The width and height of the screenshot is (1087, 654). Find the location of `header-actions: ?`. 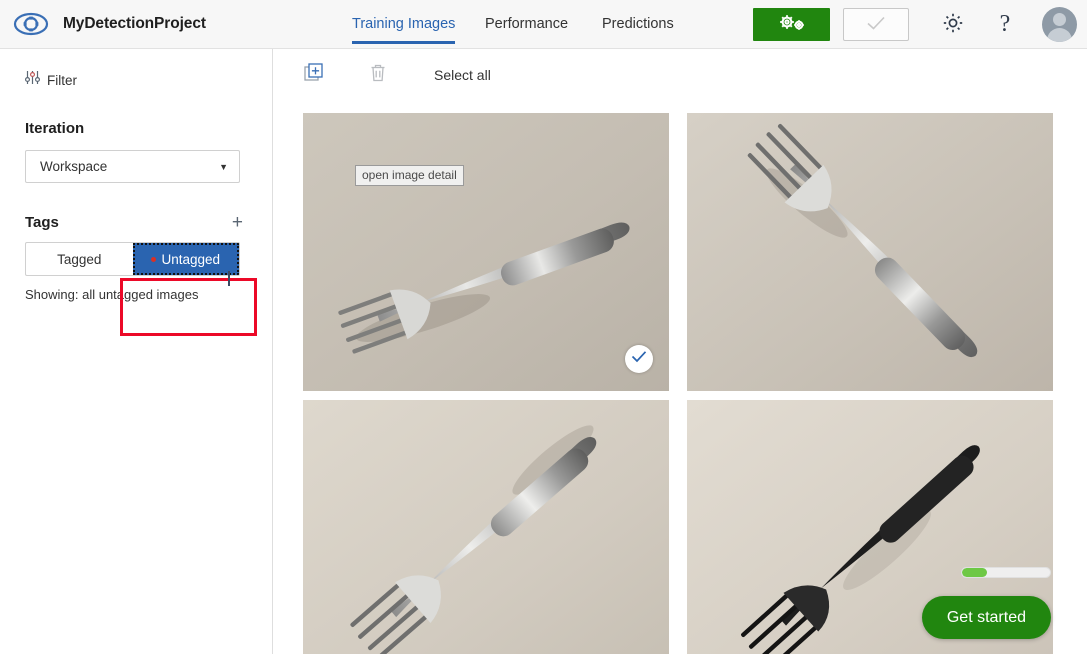

header-actions: ? is located at coordinates (915, 24).